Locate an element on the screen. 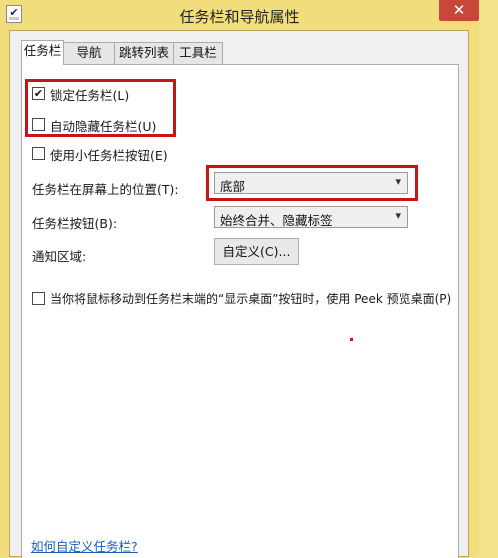 This screenshot has height=558, width=498. window-title: 任务栏和导航属性 is located at coordinates (239, 17).